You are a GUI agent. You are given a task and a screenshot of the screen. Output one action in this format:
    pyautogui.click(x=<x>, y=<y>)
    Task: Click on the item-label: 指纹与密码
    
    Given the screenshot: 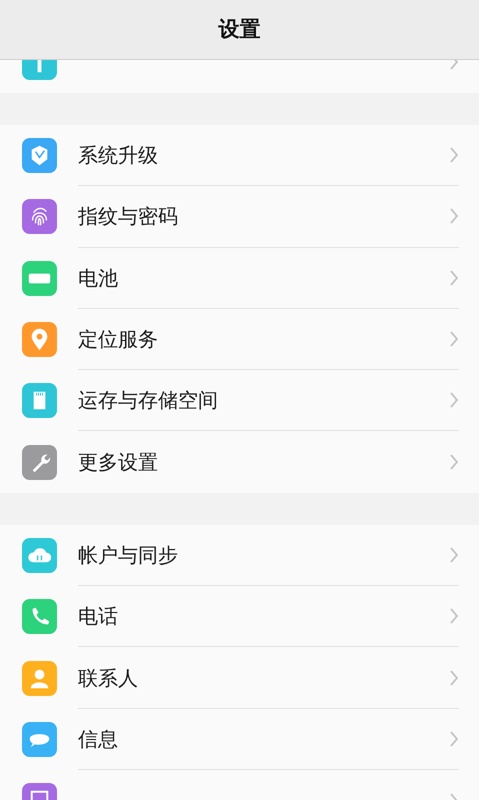 What is the action you would take?
    pyautogui.click(x=128, y=216)
    